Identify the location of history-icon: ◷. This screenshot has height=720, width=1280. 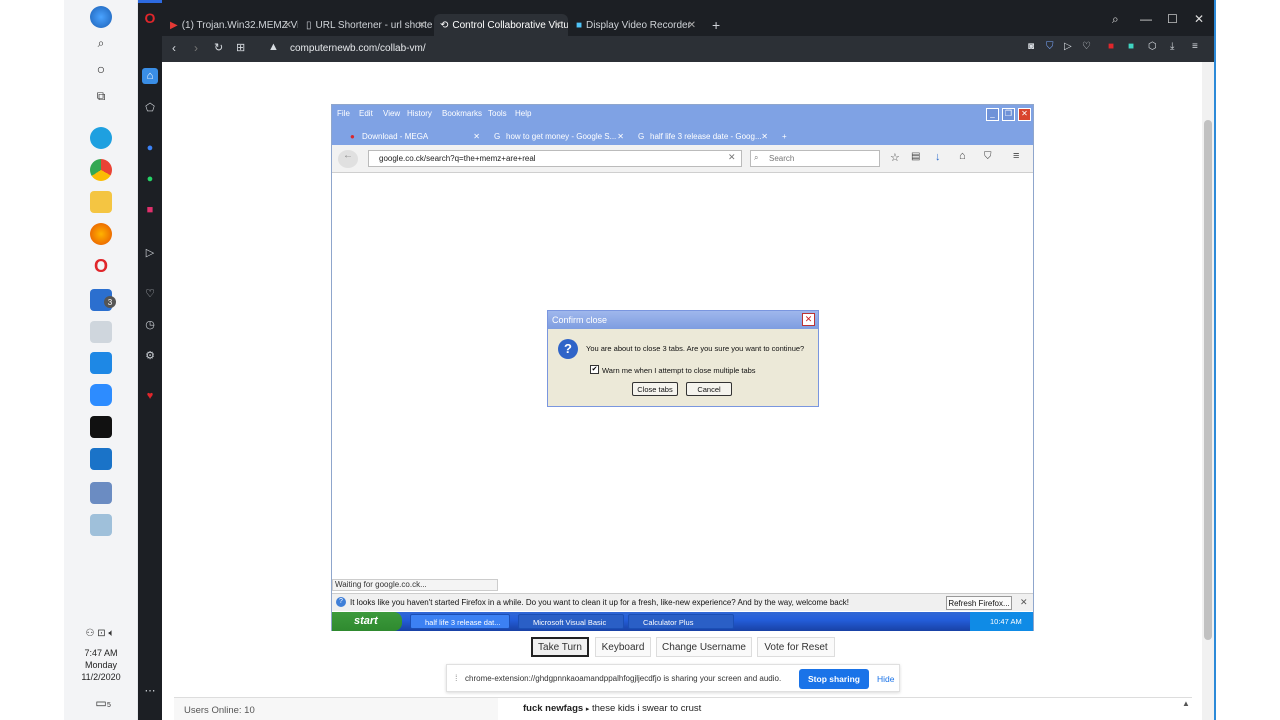
(150, 324).